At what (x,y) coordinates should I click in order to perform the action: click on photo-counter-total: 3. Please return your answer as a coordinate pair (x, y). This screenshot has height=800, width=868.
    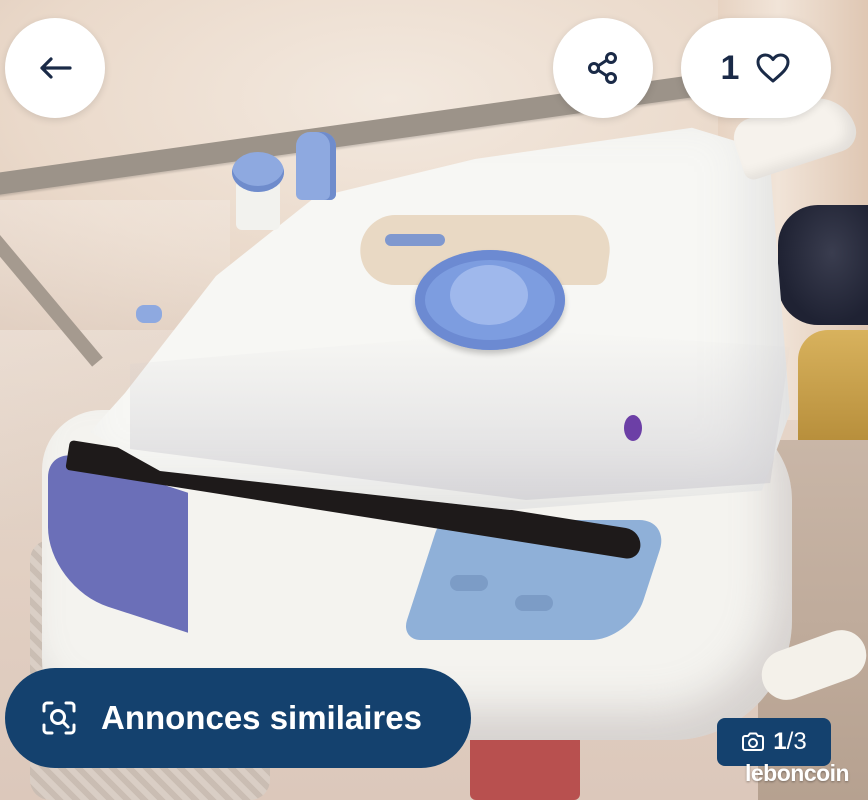
    Looking at the image, I should click on (800, 741).